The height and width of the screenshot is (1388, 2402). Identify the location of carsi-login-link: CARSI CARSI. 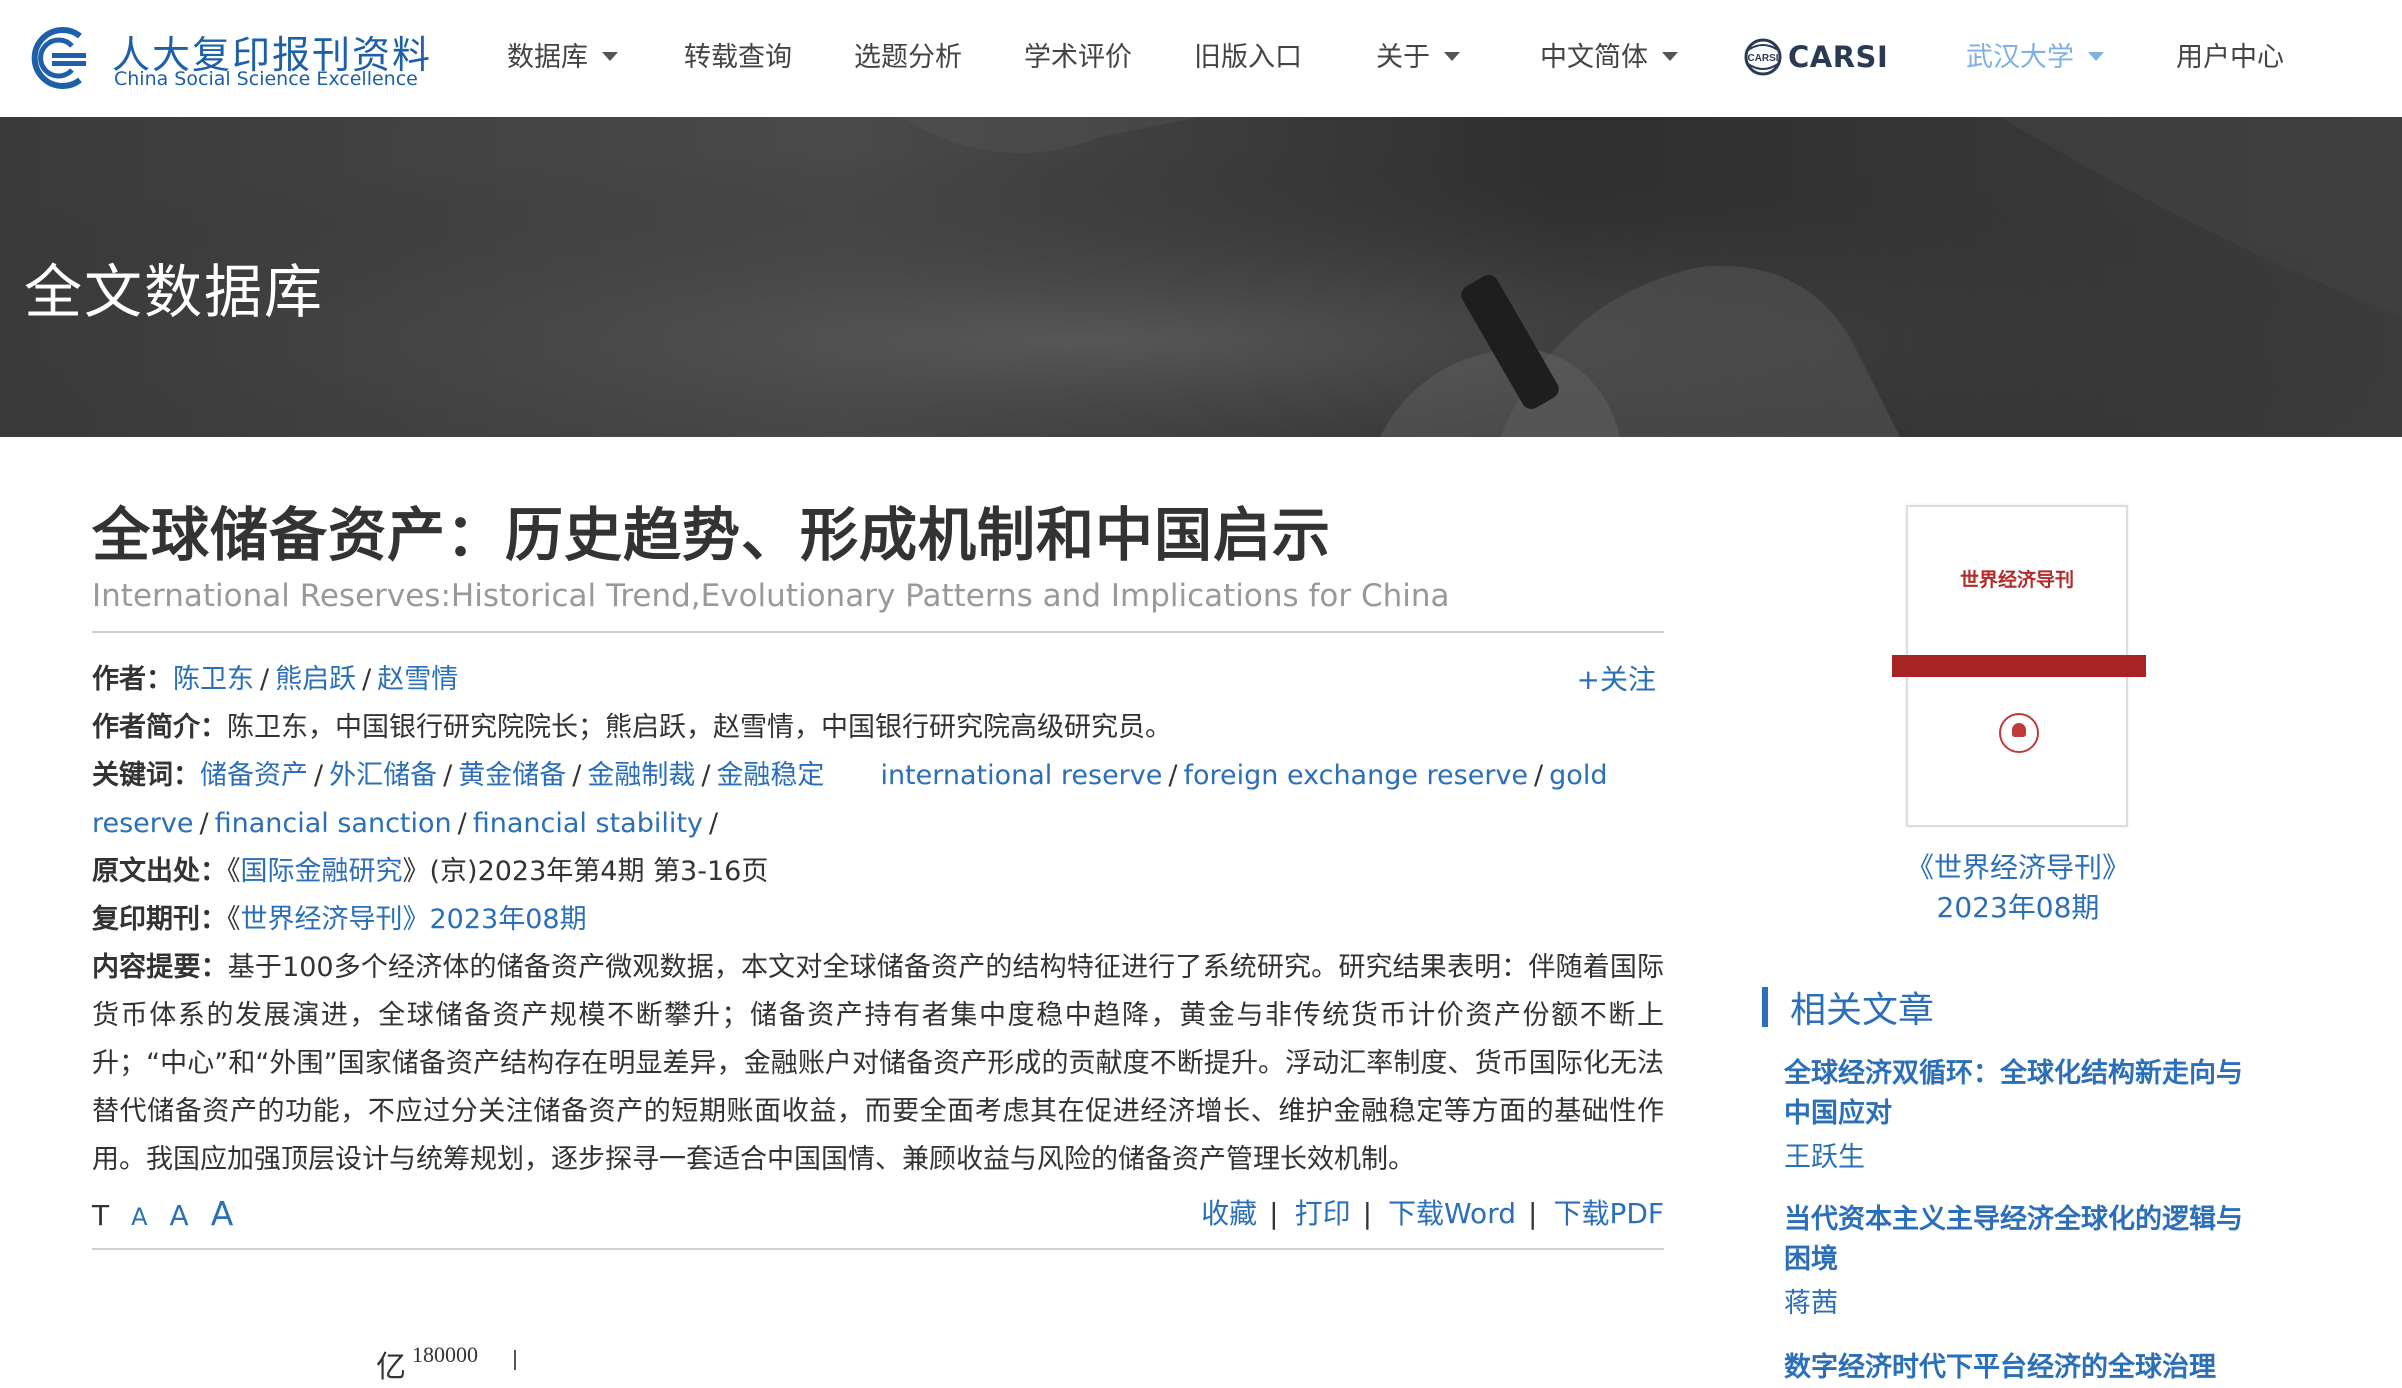
(1815, 57).